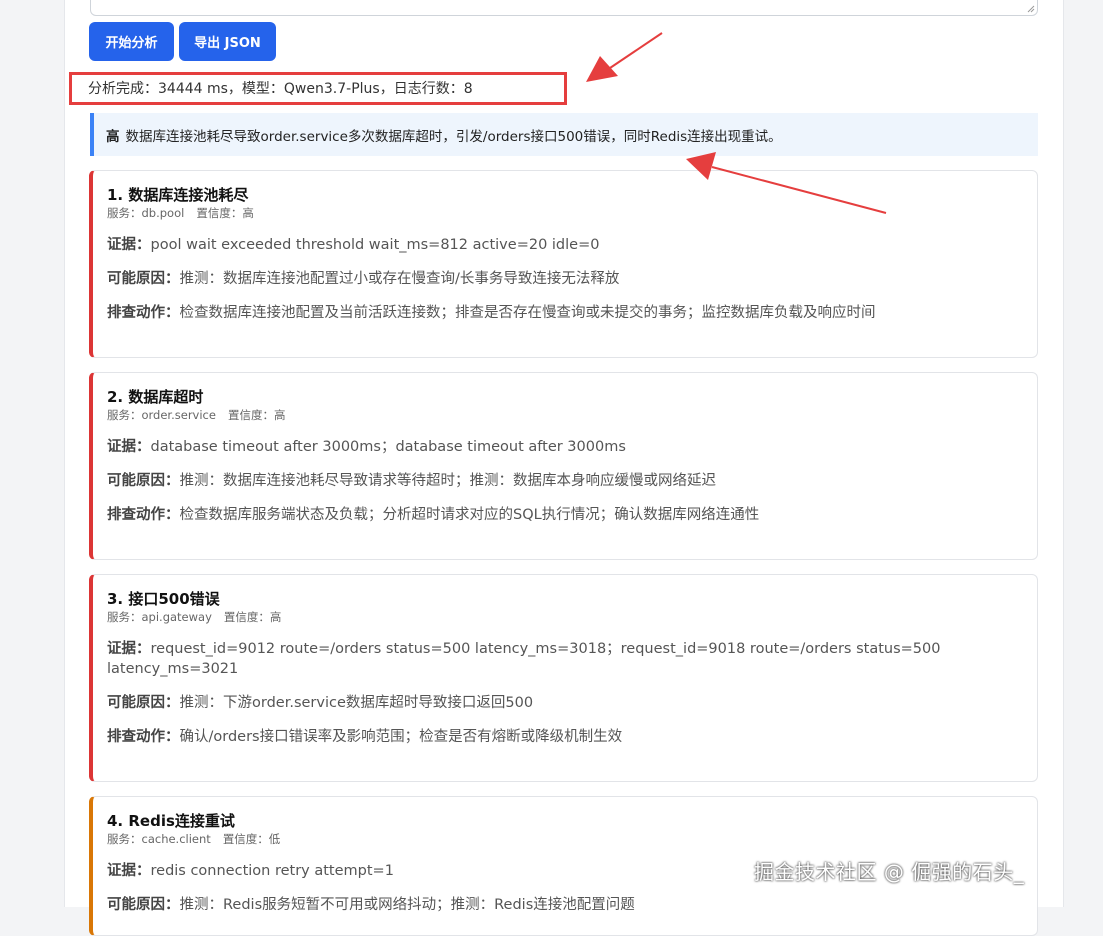  I want to click on watermark: 掘金技术社区 @ 倔强的石头_, so click(889, 872).